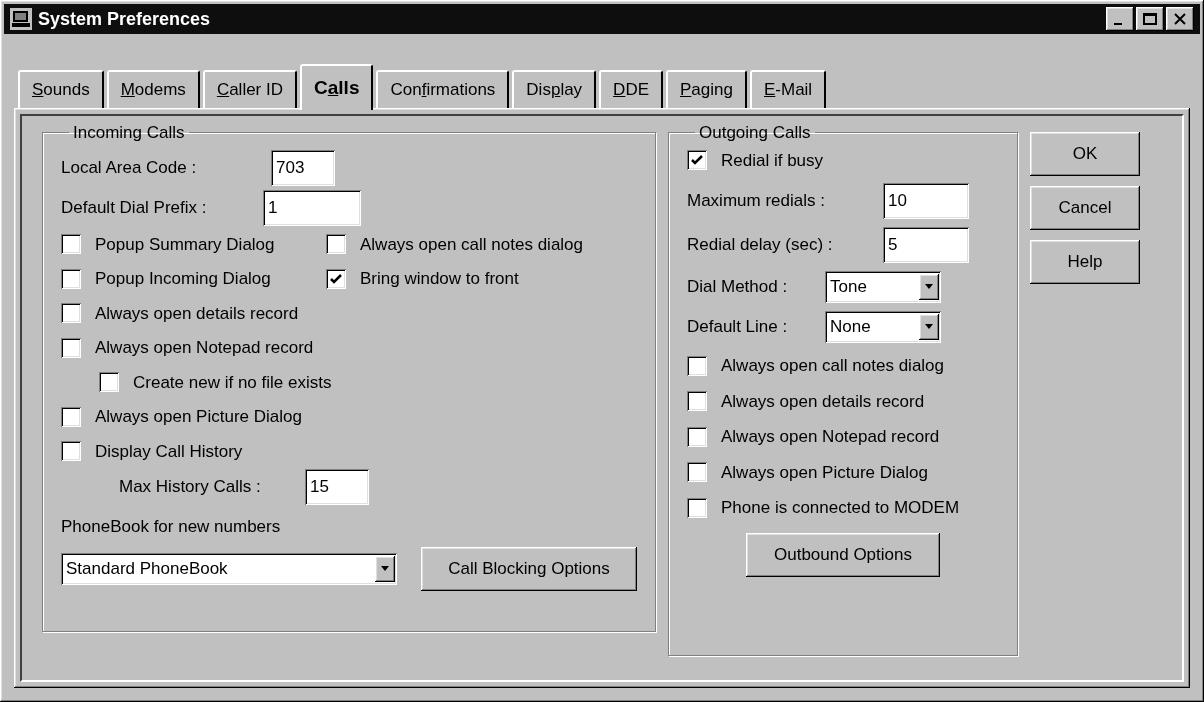 This screenshot has height=702, width=1204. I want to click on checkbox-label: Popup Summary Dialog, so click(185, 244).